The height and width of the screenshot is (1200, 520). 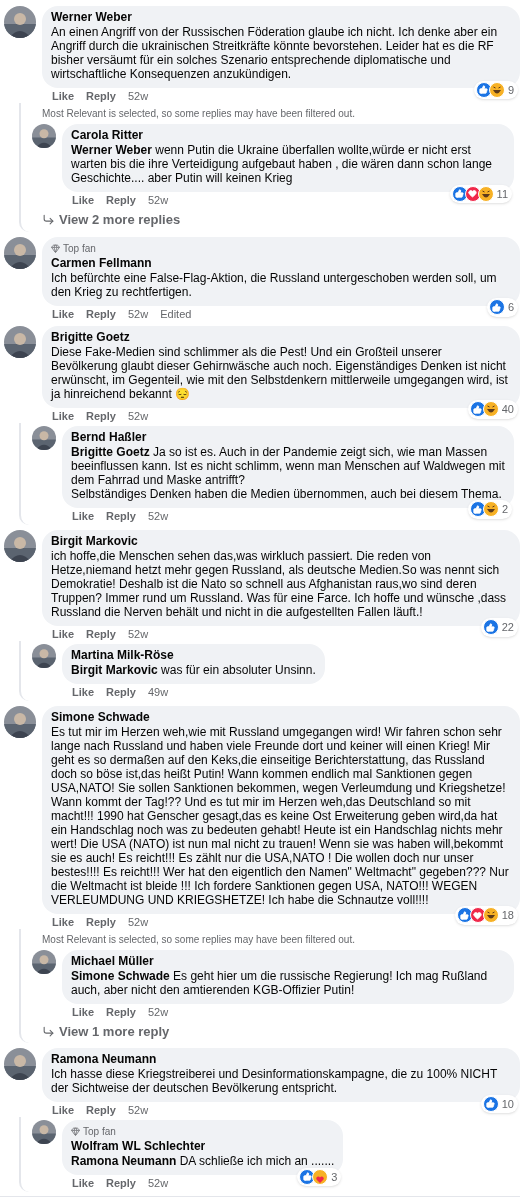 I want to click on hugging-face-icon, so click(x=320, y=1176).